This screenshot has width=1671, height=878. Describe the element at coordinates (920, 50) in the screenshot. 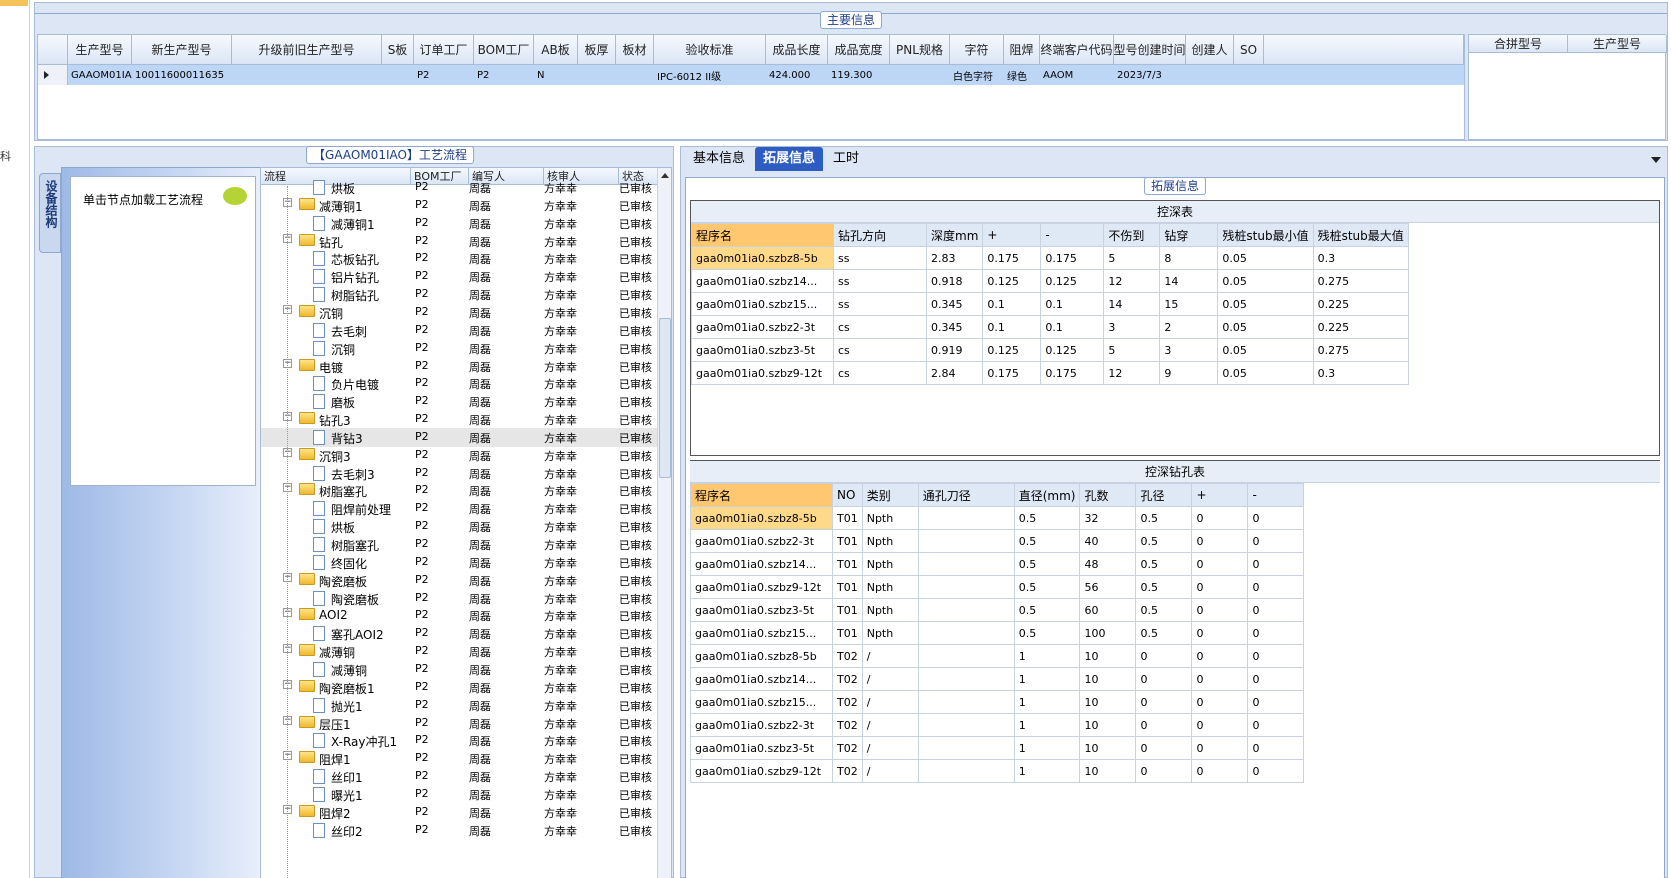

I see `main-col-header: PNL规格` at that location.